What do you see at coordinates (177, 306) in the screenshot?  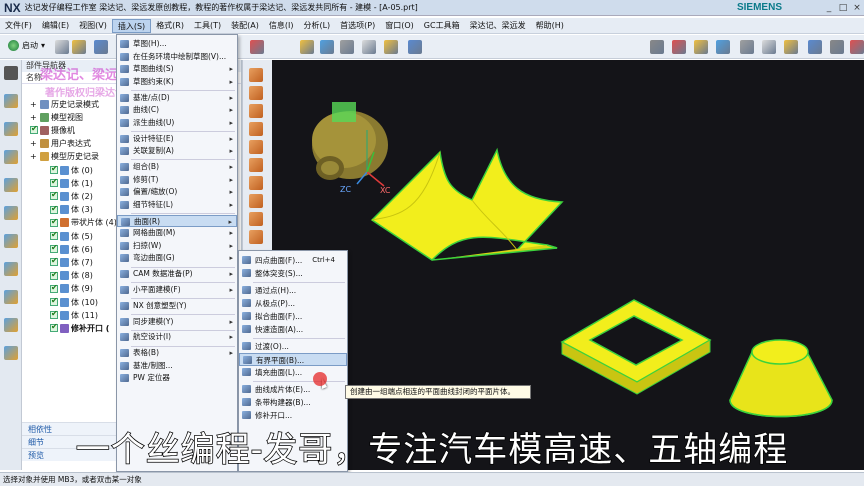 I see `insert_menu-item: NX 创意塑型(Y)` at bounding box center [177, 306].